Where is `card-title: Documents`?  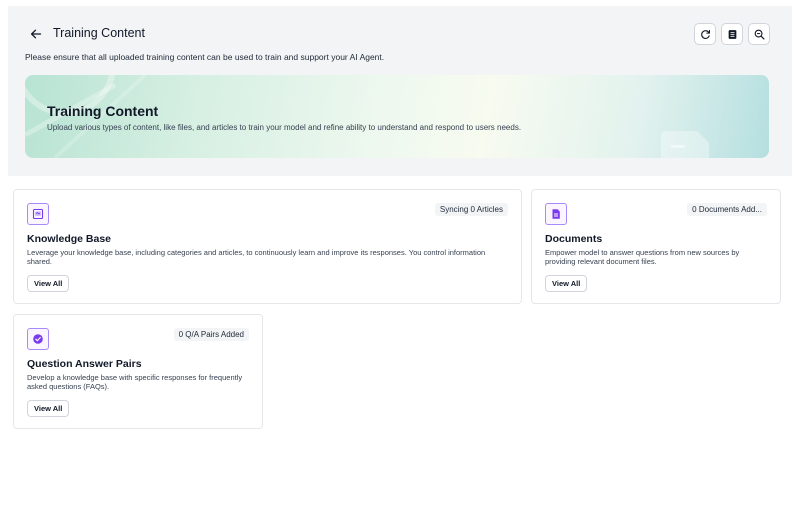
card-title: Documents is located at coordinates (574, 239).